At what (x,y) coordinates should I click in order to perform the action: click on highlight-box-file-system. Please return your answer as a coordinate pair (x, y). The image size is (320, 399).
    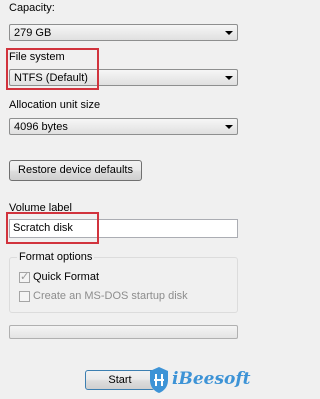
    Looking at the image, I should click on (52, 69).